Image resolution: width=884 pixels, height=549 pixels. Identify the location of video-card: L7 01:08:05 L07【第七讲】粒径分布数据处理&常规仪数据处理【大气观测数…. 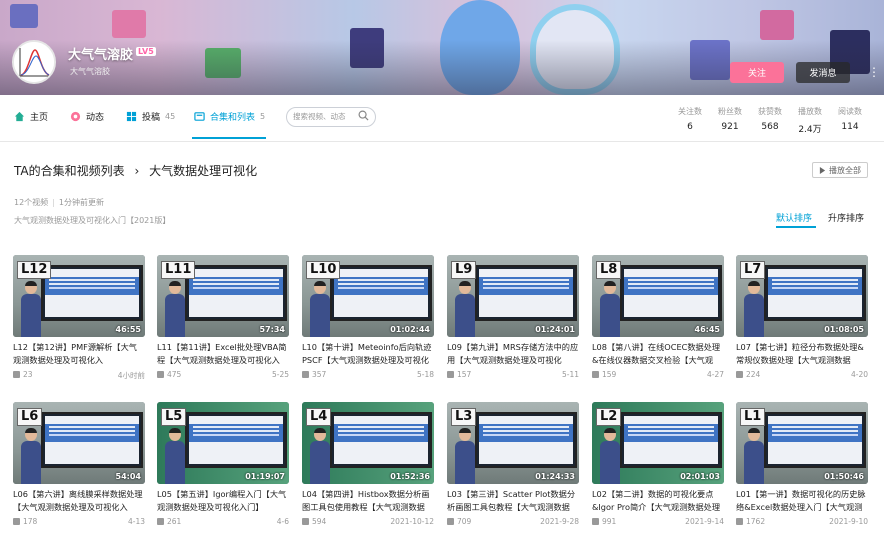
(802, 325).